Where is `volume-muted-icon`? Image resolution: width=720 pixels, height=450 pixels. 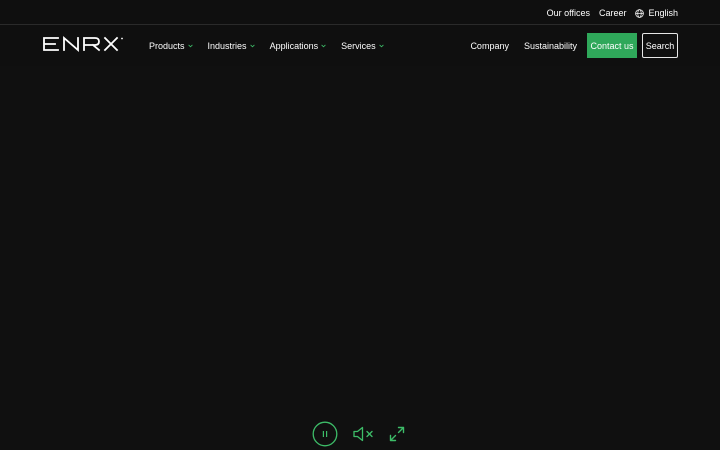
volume-muted-icon is located at coordinates (364, 434).